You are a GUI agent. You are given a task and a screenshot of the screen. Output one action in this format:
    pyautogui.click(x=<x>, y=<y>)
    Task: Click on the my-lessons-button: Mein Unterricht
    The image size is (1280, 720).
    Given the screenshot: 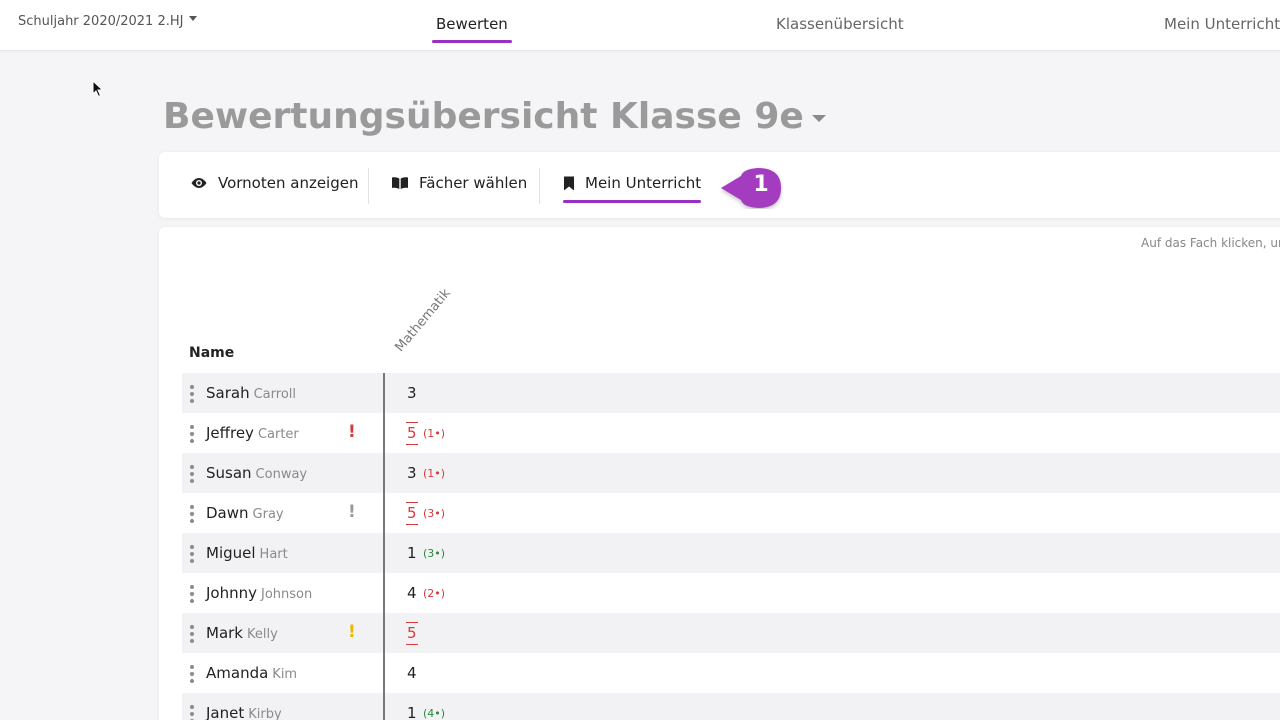 What is the action you would take?
    pyautogui.click(x=632, y=188)
    